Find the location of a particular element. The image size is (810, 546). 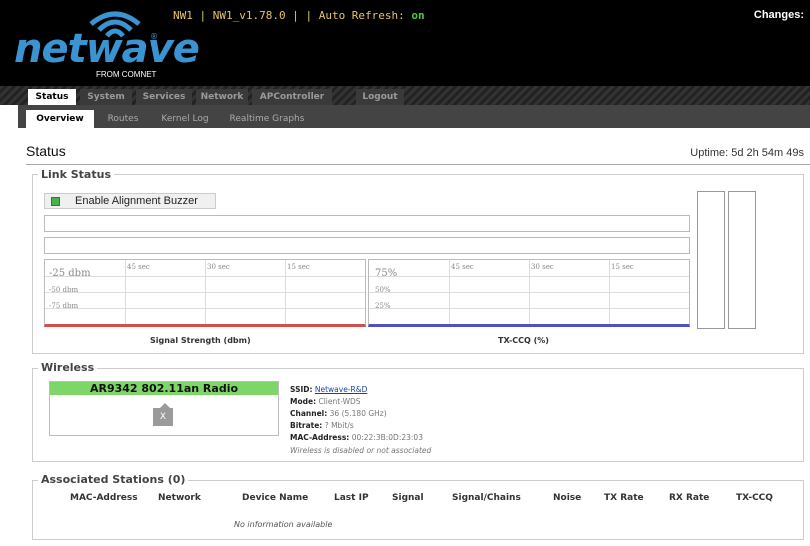

tab-services: Services is located at coordinates (164, 97).